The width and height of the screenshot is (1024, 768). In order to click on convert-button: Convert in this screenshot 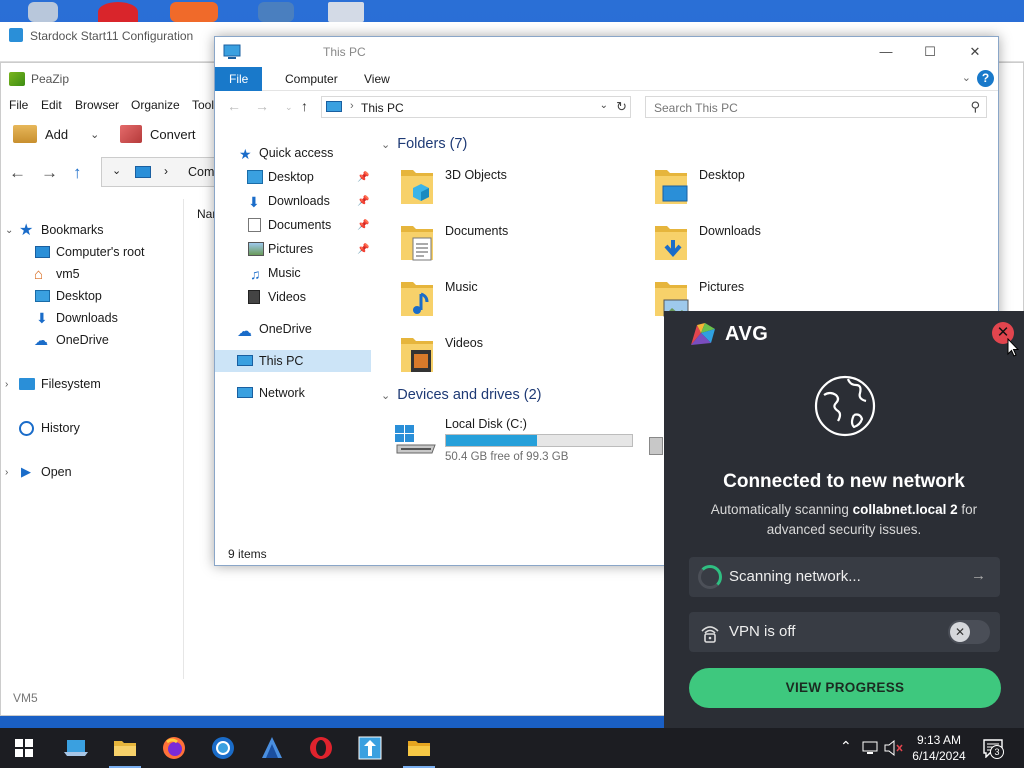, I will do `click(158, 134)`.